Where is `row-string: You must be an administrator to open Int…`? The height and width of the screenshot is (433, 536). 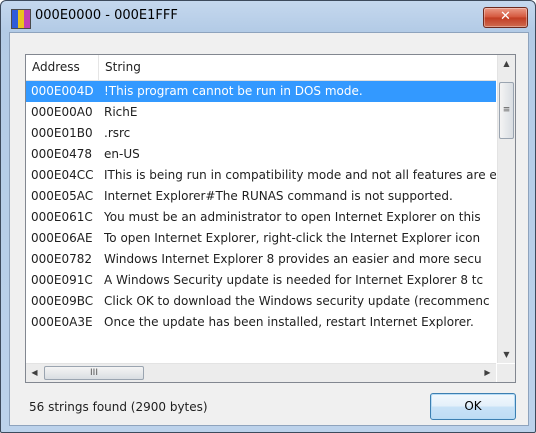 row-string: You must be an administrator to open Int… is located at coordinates (292, 217).